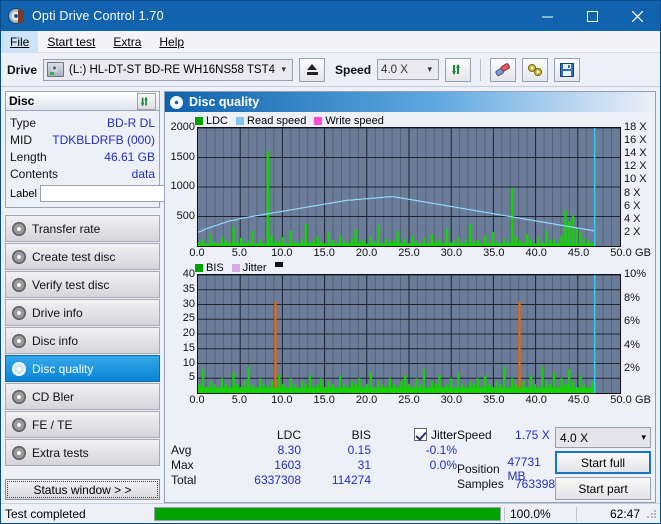  What do you see at coordinates (458, 69) in the screenshot?
I see `refresh-button` at bounding box center [458, 69].